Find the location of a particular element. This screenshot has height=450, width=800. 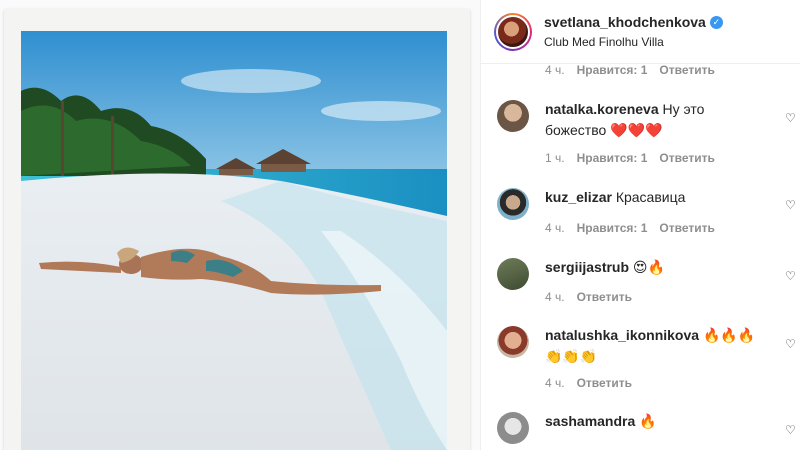

commenter-username: natalushka_ikonnikova is located at coordinates (622, 335).